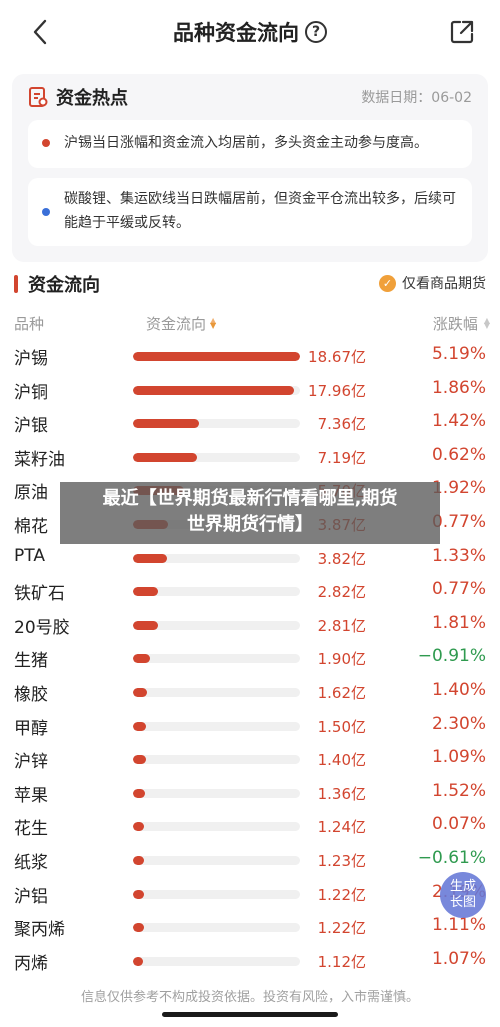 The height and width of the screenshot is (1027, 500). I want to click on list-item: PTA 3.82亿 1.33%, so click(250, 559).